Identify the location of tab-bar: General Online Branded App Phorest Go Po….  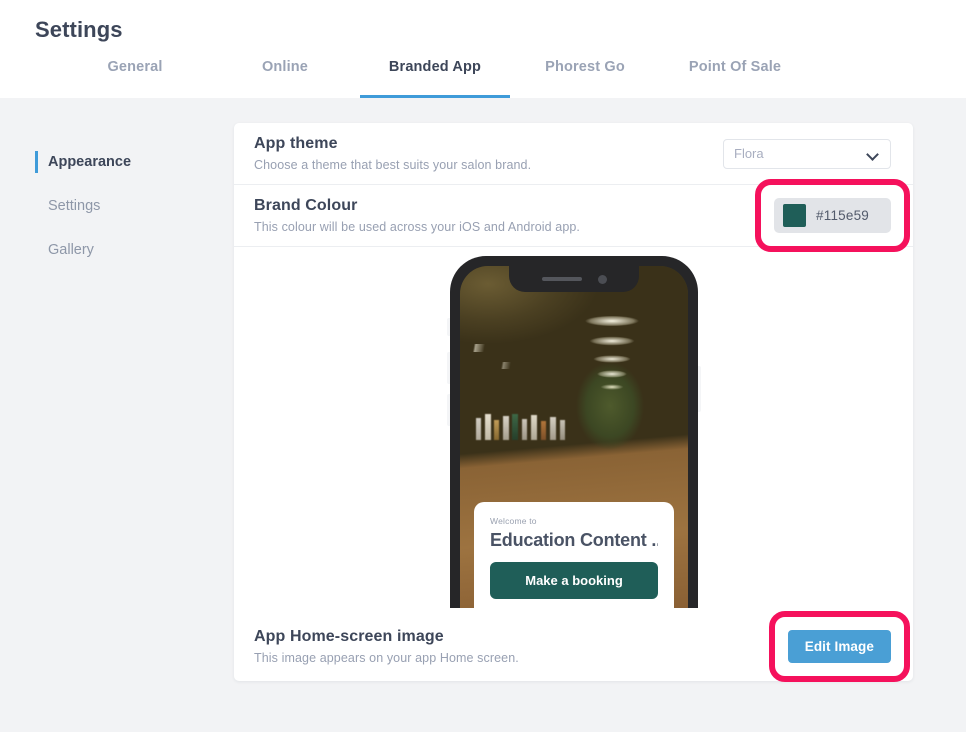
(483, 79).